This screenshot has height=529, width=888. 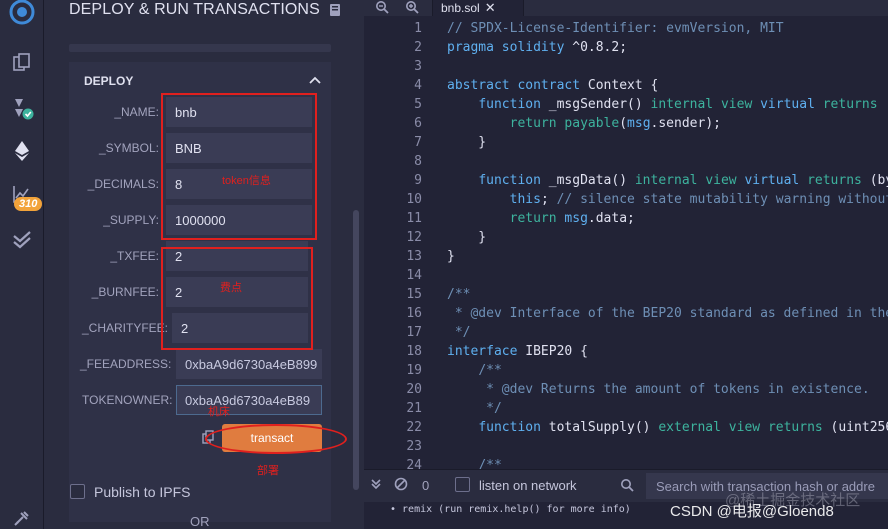 What do you see at coordinates (626, 408) in the screenshot?
I see `code-line: 21 */` at bounding box center [626, 408].